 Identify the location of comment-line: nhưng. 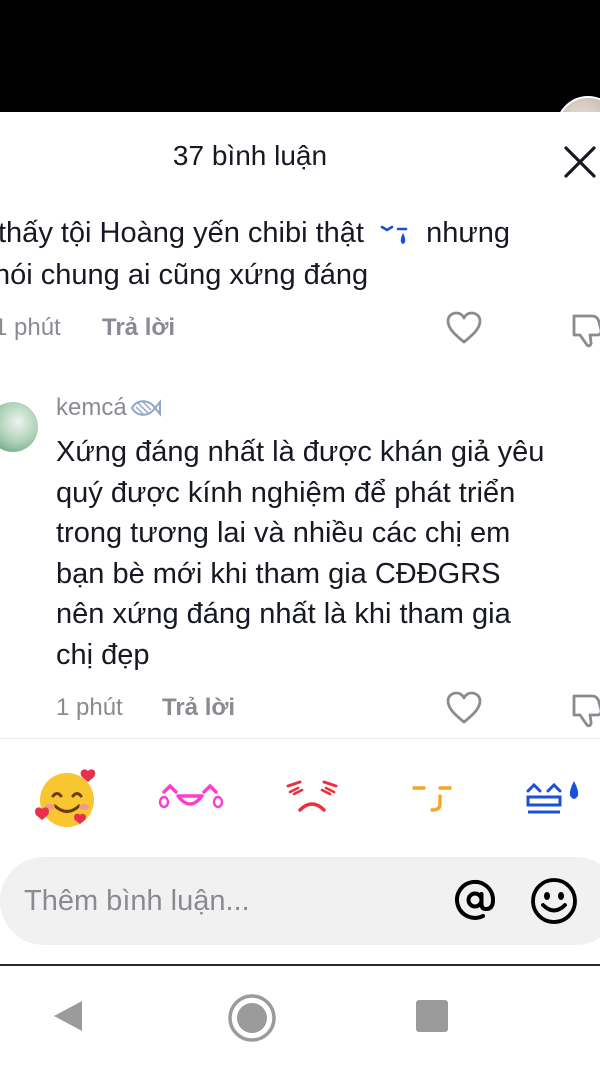
(468, 233).